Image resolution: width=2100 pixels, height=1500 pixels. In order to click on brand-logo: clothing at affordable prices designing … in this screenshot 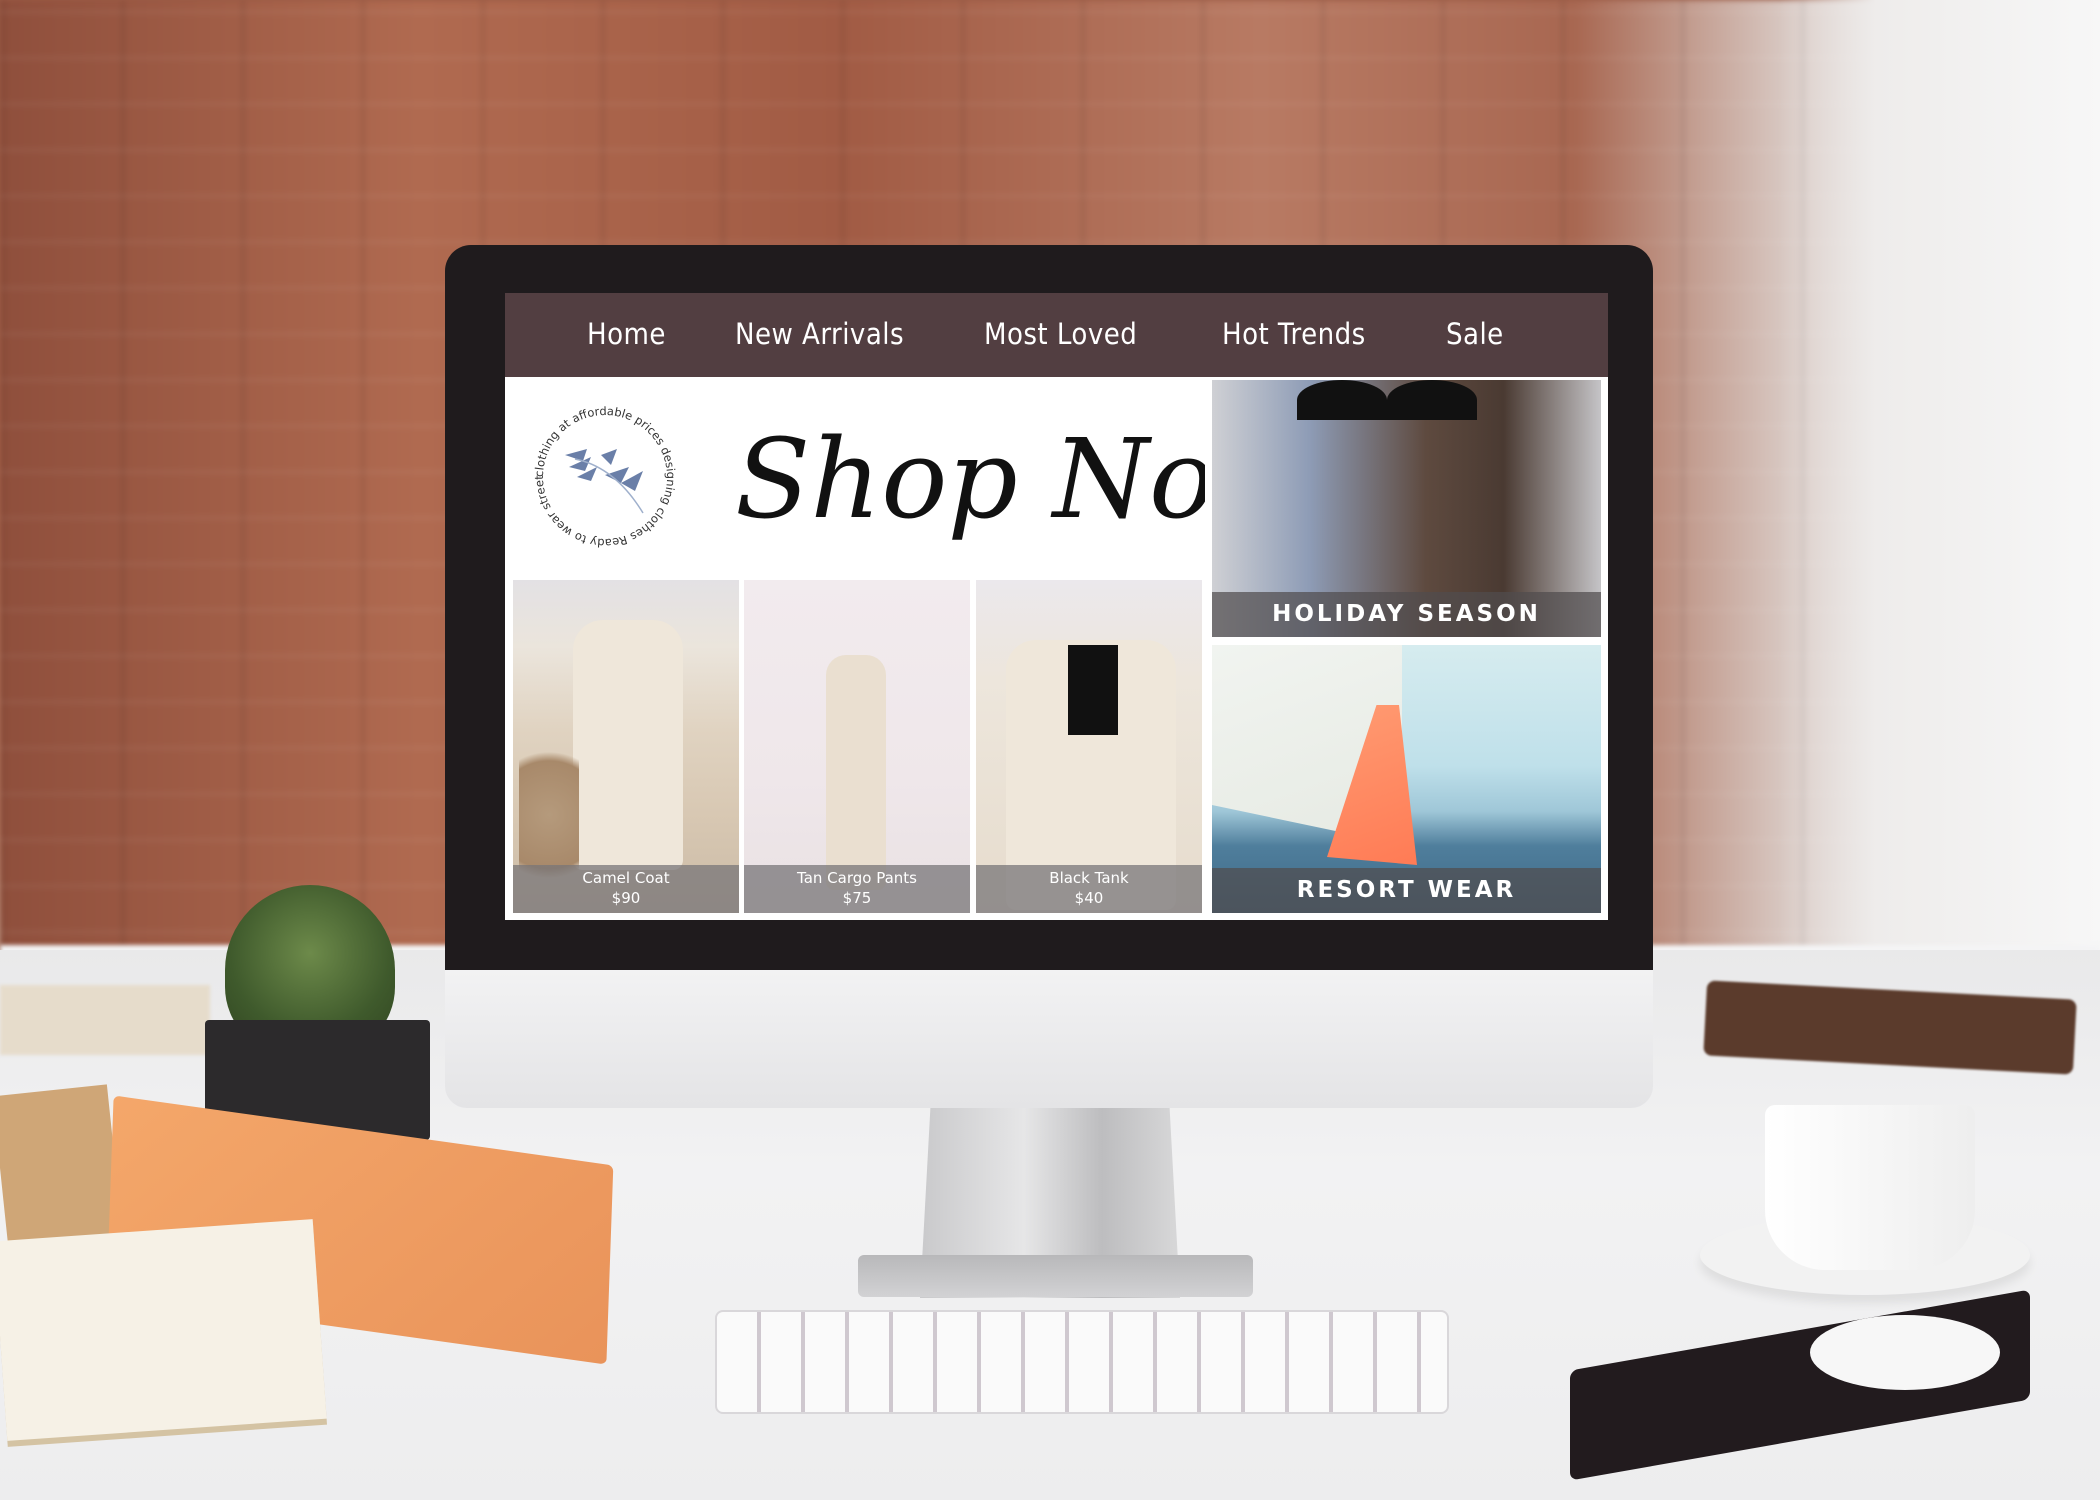, I will do `click(605, 477)`.